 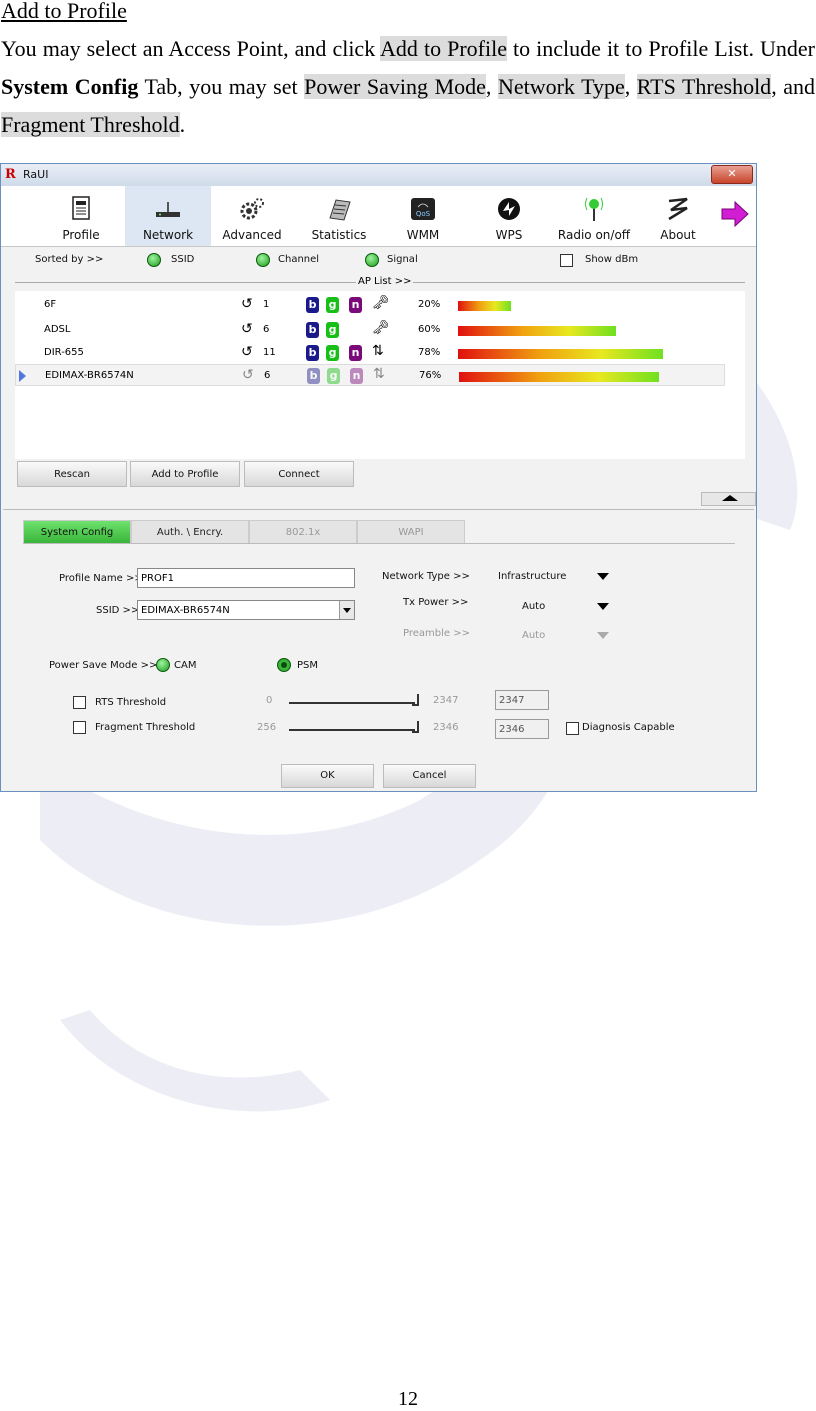 What do you see at coordinates (423, 216) in the screenshot?
I see `toolbar-wmm: QoS WMM` at bounding box center [423, 216].